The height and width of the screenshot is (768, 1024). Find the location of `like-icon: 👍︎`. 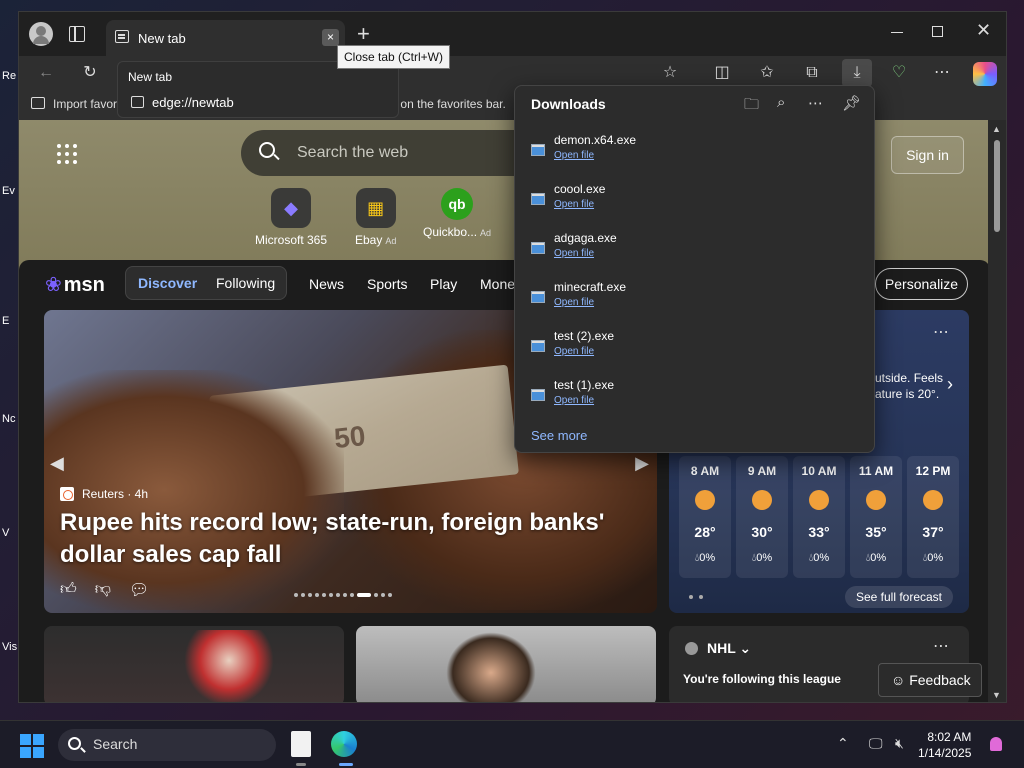

like-icon: 👍︎ is located at coordinates (68, 590).